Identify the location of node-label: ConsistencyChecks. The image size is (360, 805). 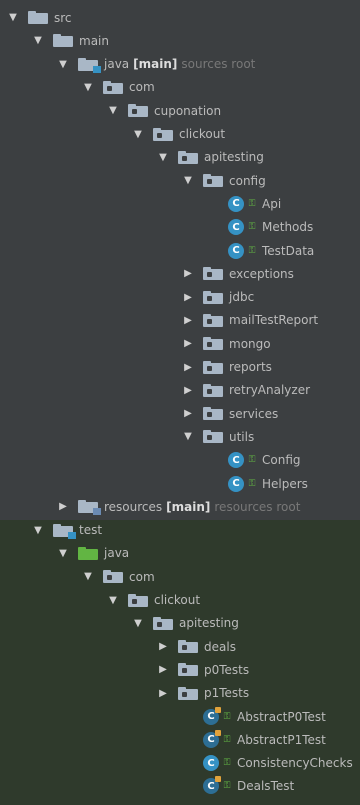
(295, 763).